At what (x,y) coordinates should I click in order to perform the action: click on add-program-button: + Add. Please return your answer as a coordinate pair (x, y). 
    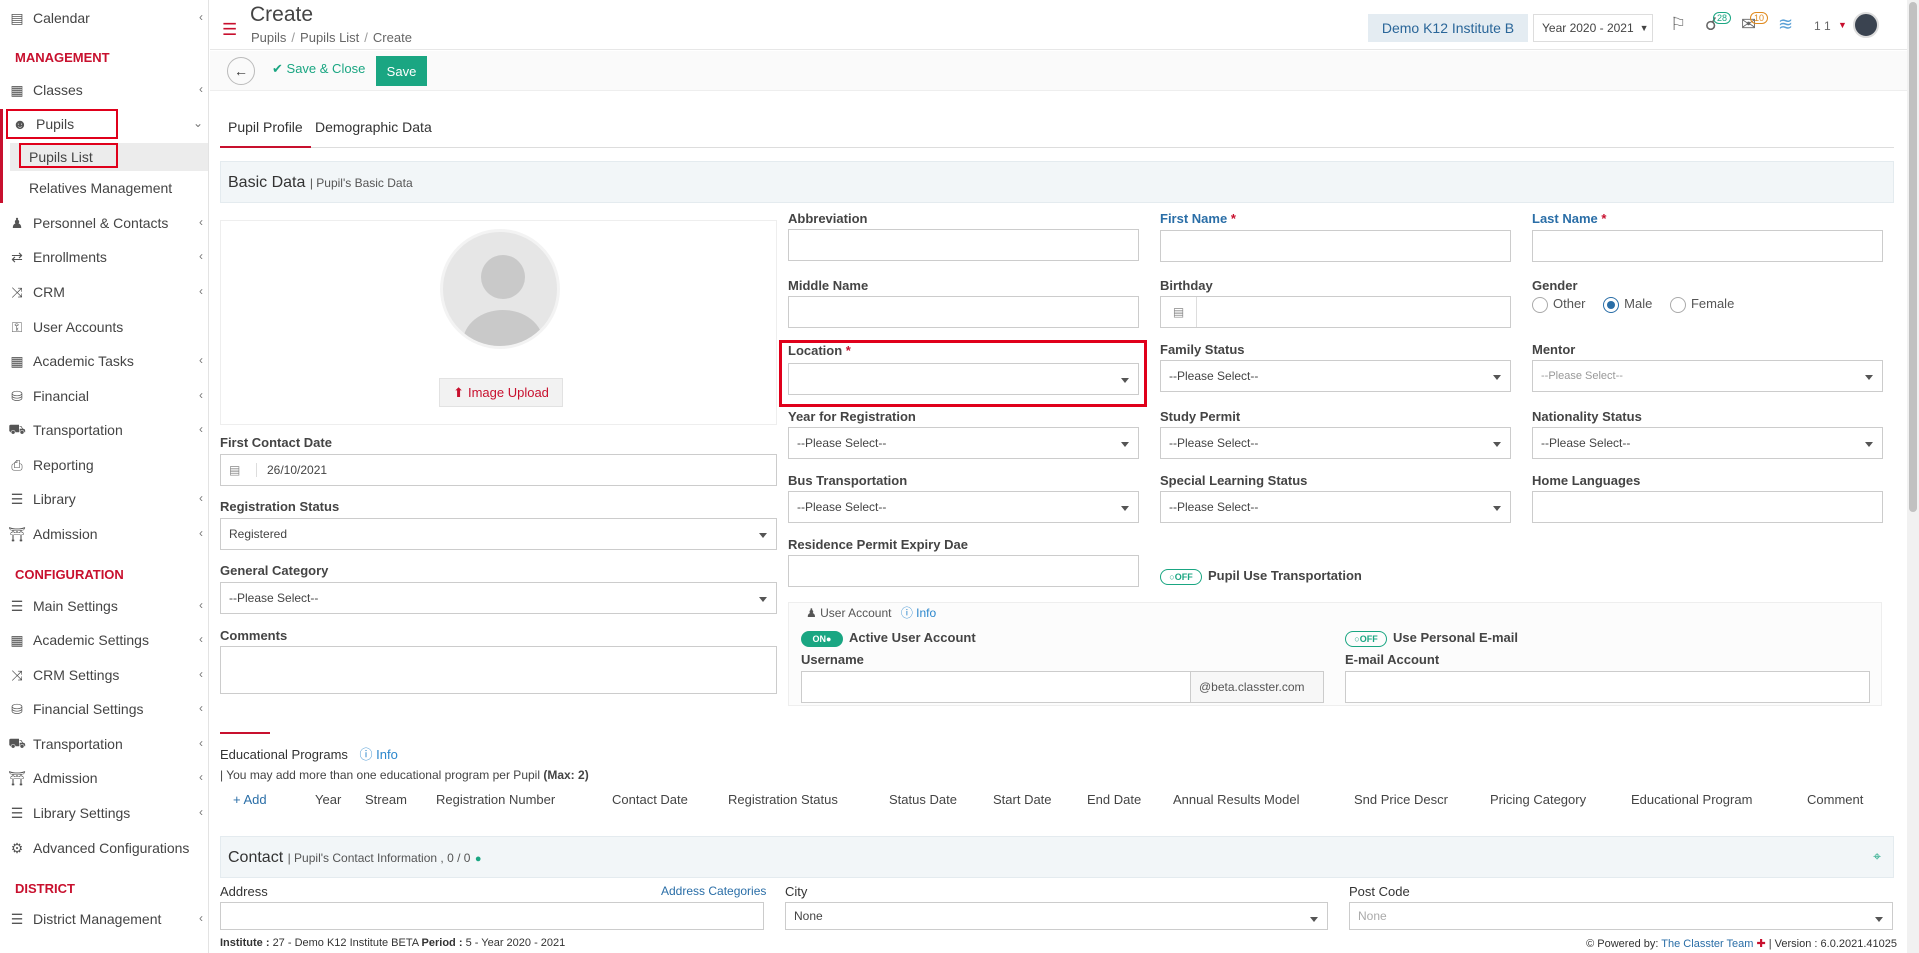
    Looking at the image, I should click on (250, 799).